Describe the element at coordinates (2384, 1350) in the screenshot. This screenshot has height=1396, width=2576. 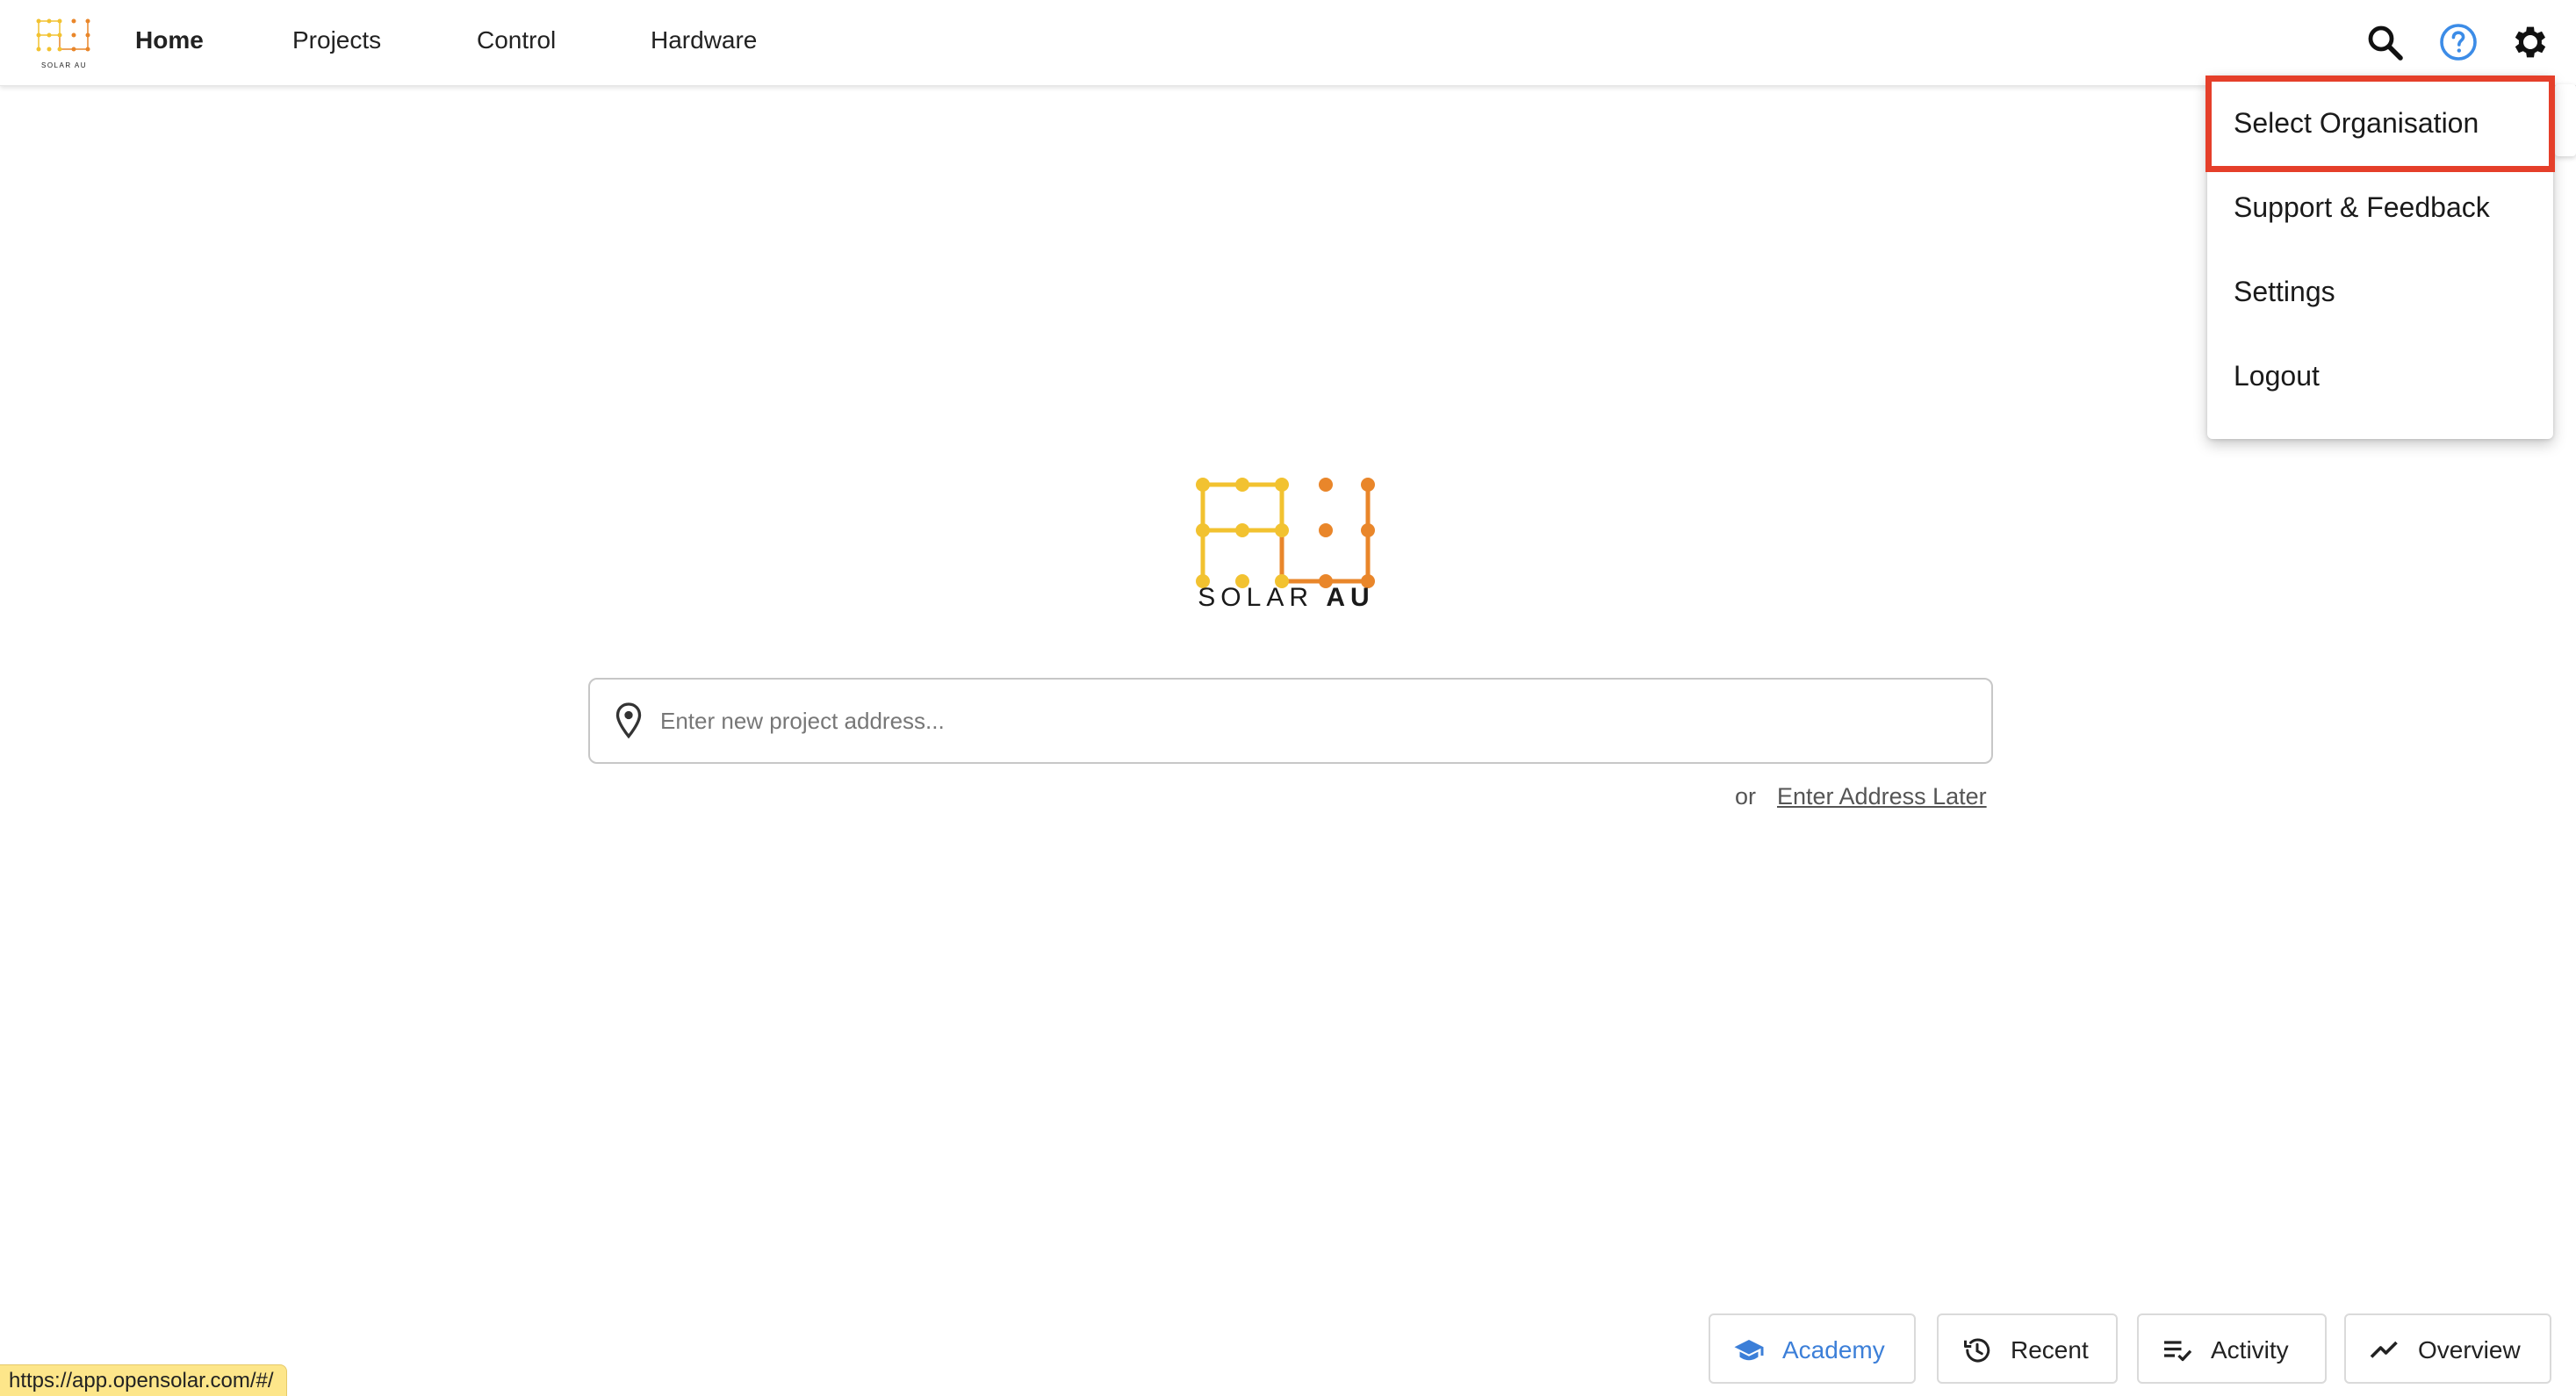
I see `trending-up-icon` at that location.